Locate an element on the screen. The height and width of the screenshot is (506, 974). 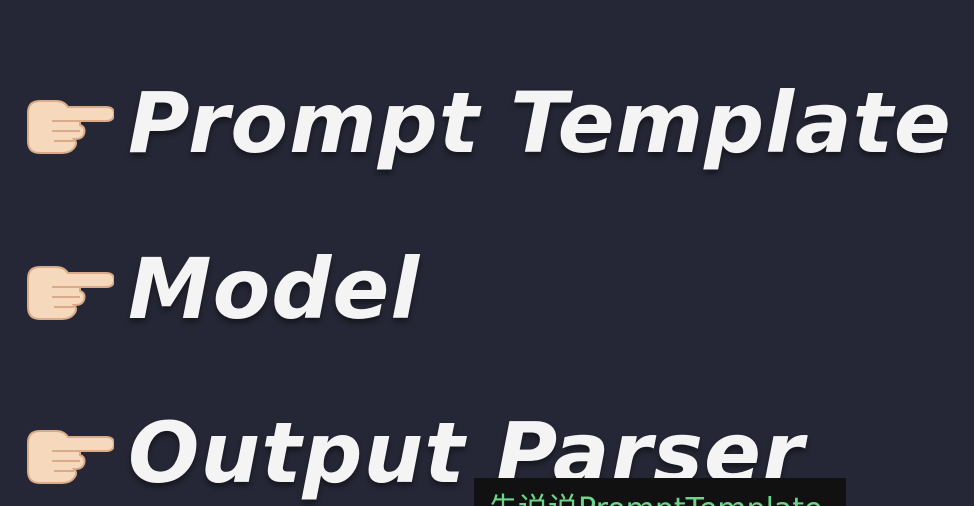
subtitle-text: 先说说PromptTemplate is located at coordinates (655, 495).